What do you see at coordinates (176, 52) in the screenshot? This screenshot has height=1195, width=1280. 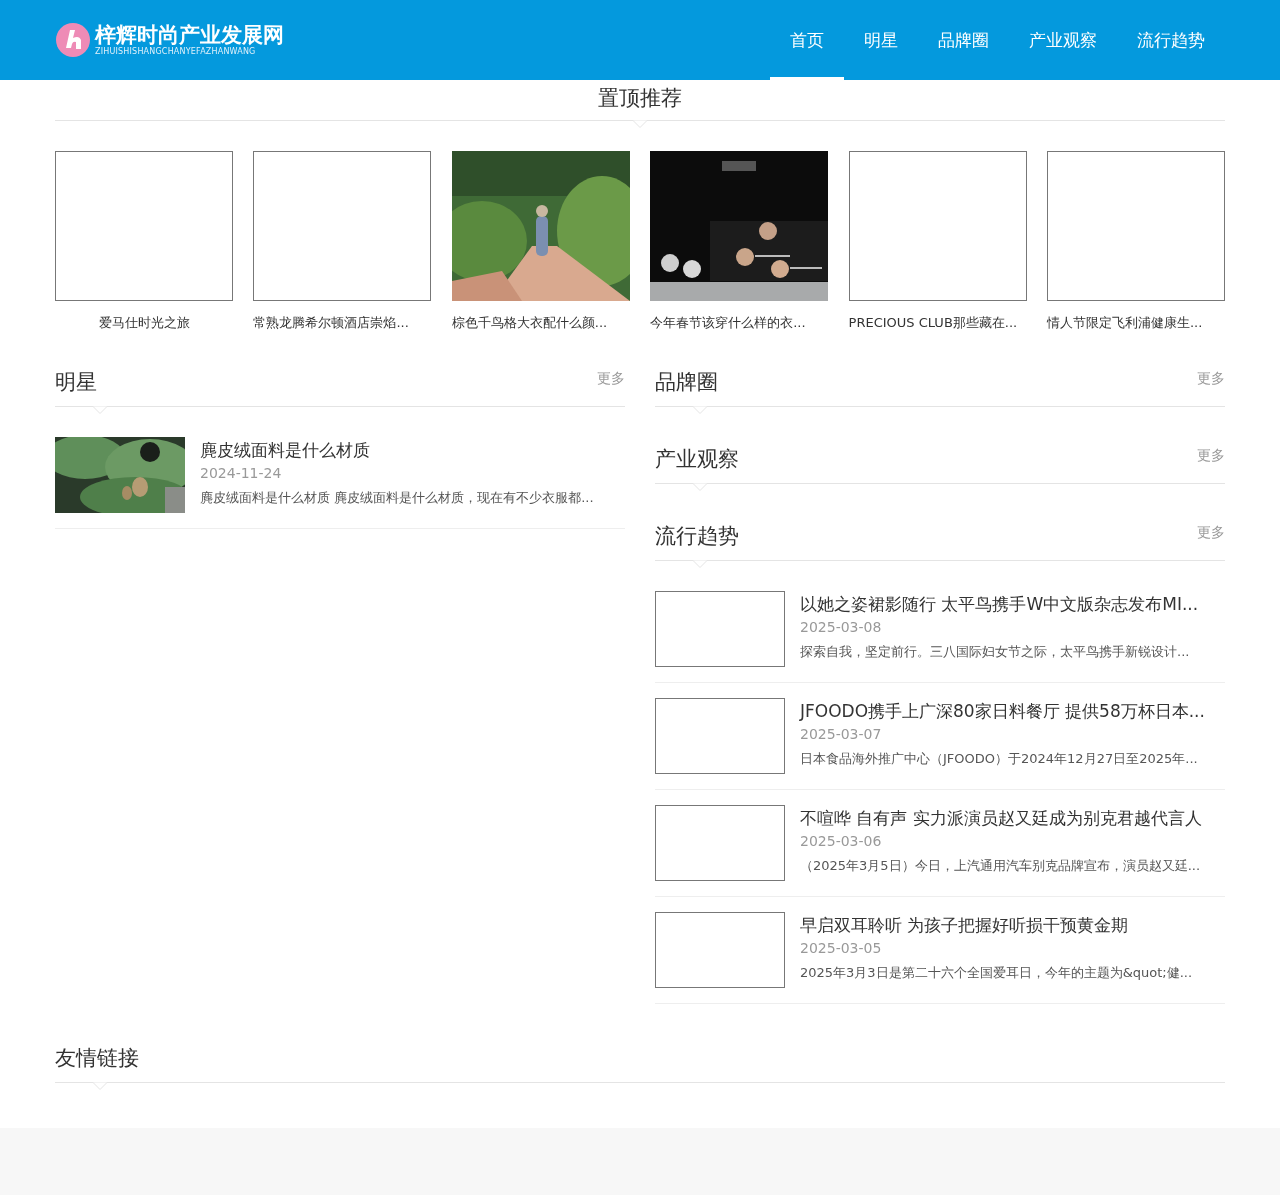 I see `site-subtitle: ZIHUISHISHANGCHANYEFAZHANWANG` at bounding box center [176, 52].